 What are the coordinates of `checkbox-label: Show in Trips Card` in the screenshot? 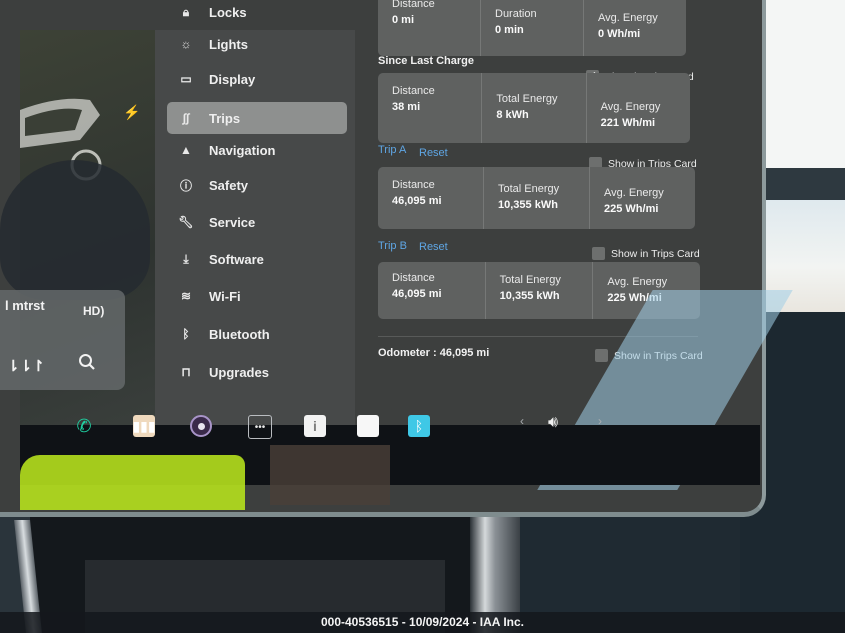 It's located at (655, 253).